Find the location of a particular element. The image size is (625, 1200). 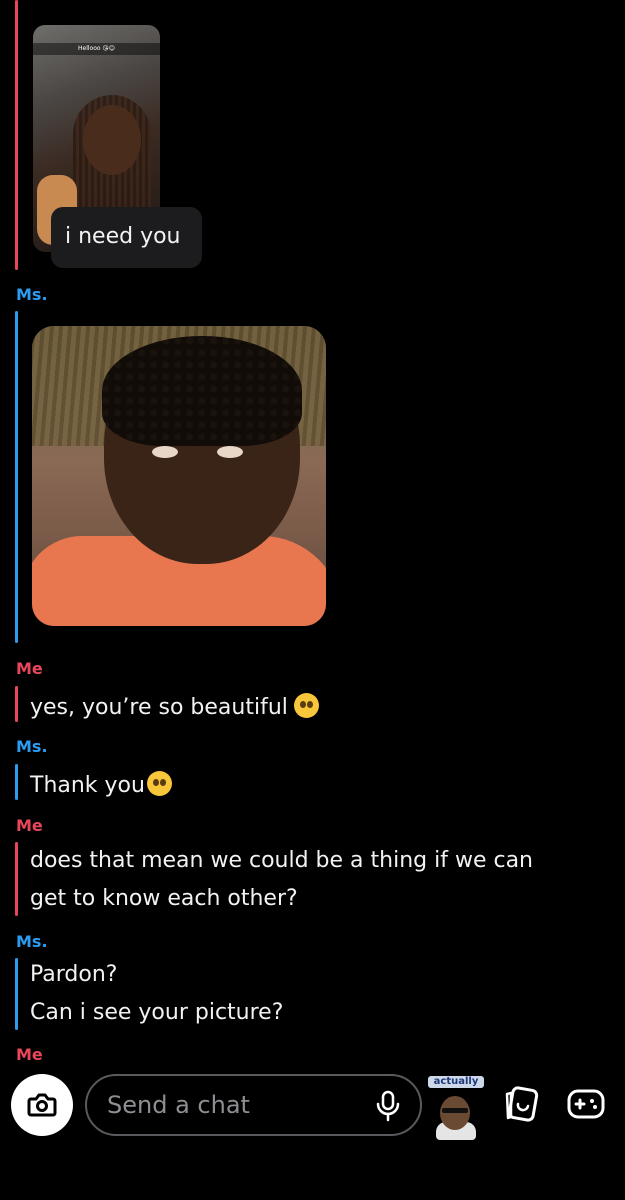

microphone-icon is located at coordinates (388, 1106).